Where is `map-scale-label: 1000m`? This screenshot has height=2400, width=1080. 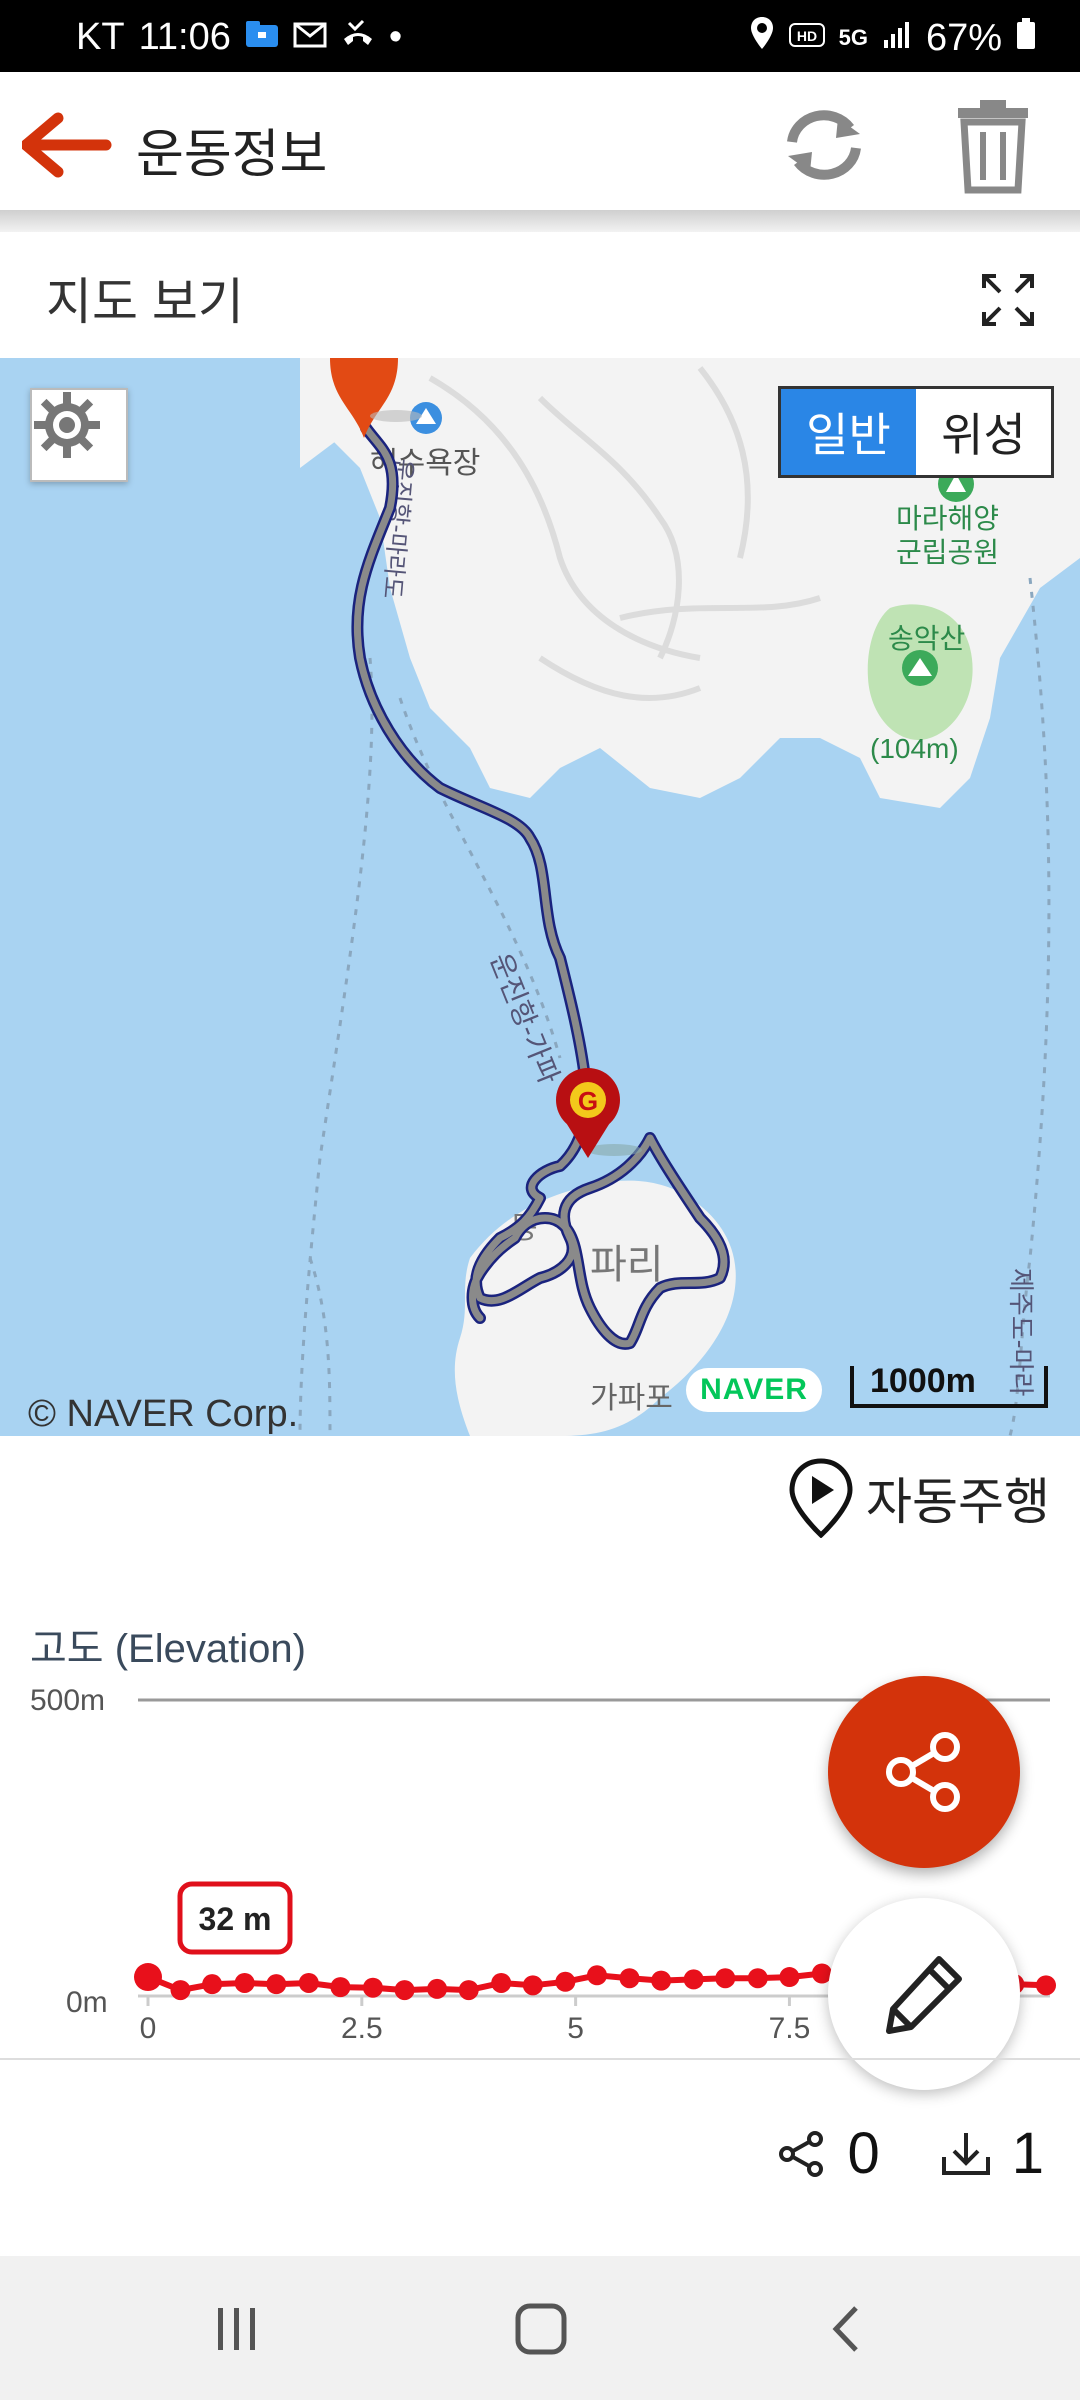 map-scale-label: 1000m is located at coordinates (923, 1381).